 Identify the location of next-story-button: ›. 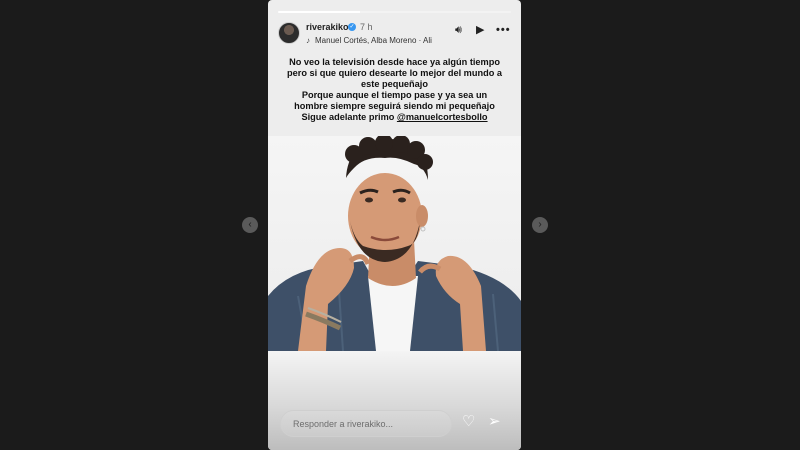
(540, 225).